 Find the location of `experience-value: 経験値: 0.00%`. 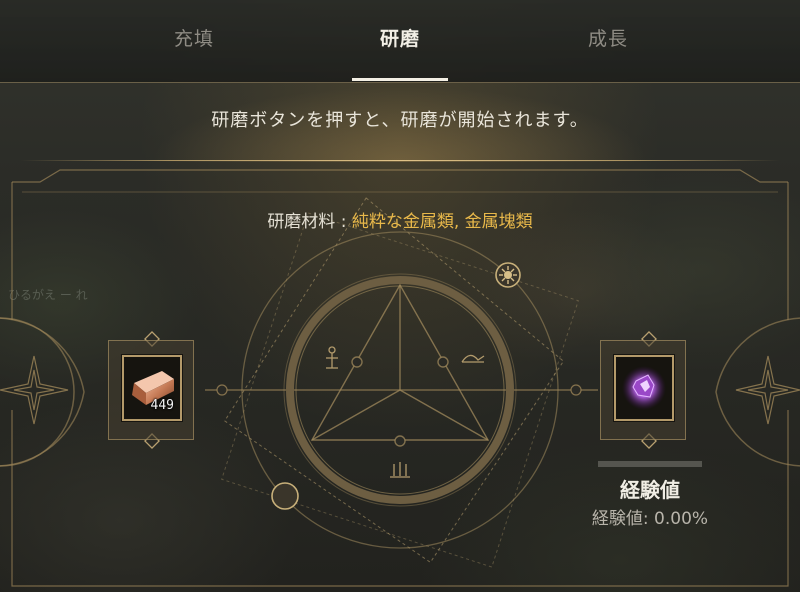

experience-value: 経験値: 0.00% is located at coordinates (650, 519).